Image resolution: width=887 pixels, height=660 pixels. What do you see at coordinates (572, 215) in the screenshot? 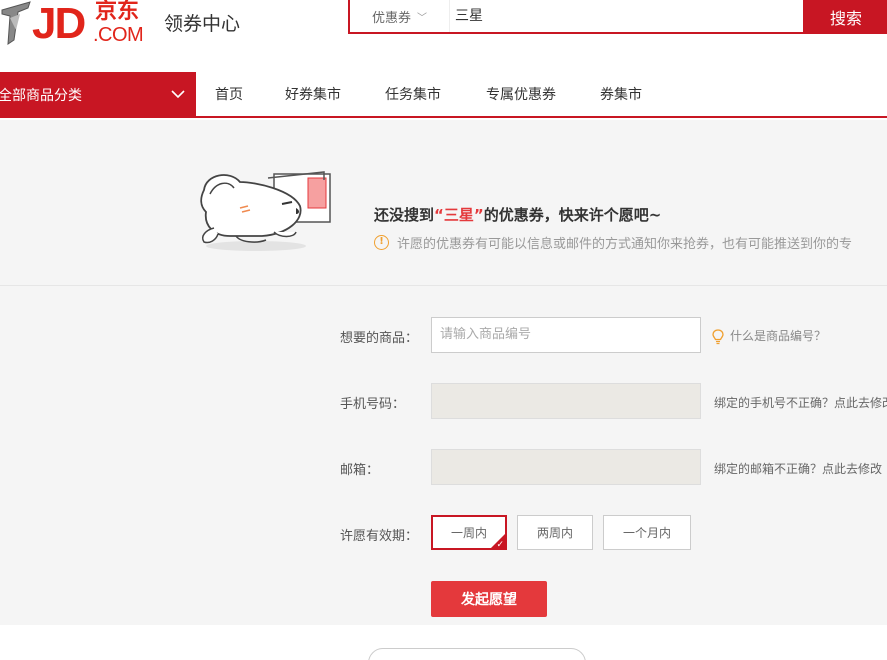
I see `hero-title-suffix: 的优惠券，快来许个愿吧~` at bounding box center [572, 215].